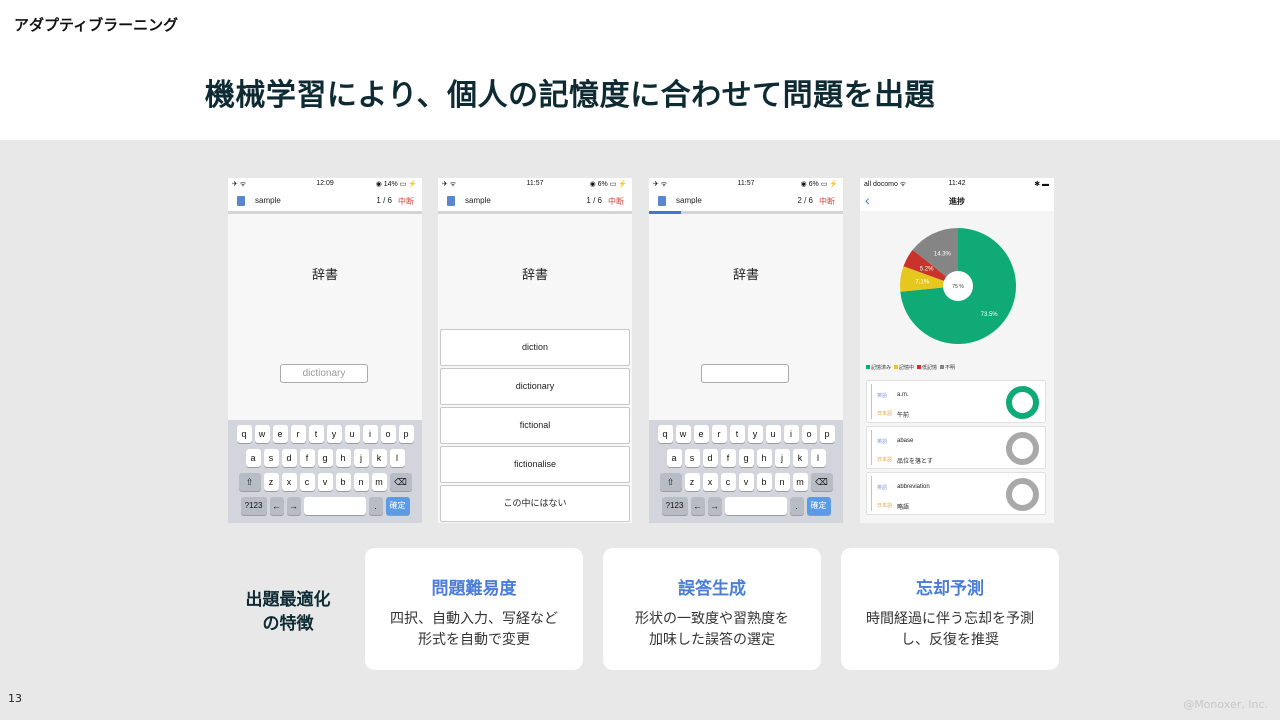 This screenshot has height=720, width=1280. What do you see at coordinates (535, 464) in the screenshot?
I see `choice-option: fictionalise` at bounding box center [535, 464].